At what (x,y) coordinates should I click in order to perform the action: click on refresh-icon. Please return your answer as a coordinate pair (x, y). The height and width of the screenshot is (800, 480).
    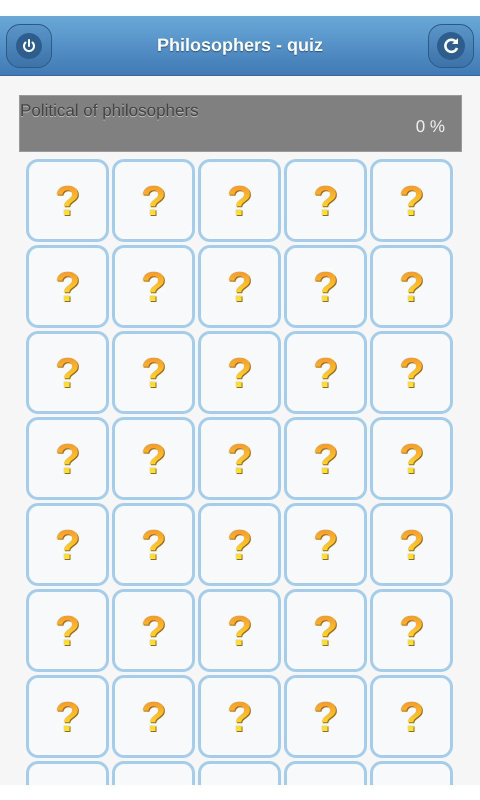
    Looking at the image, I should click on (450, 46).